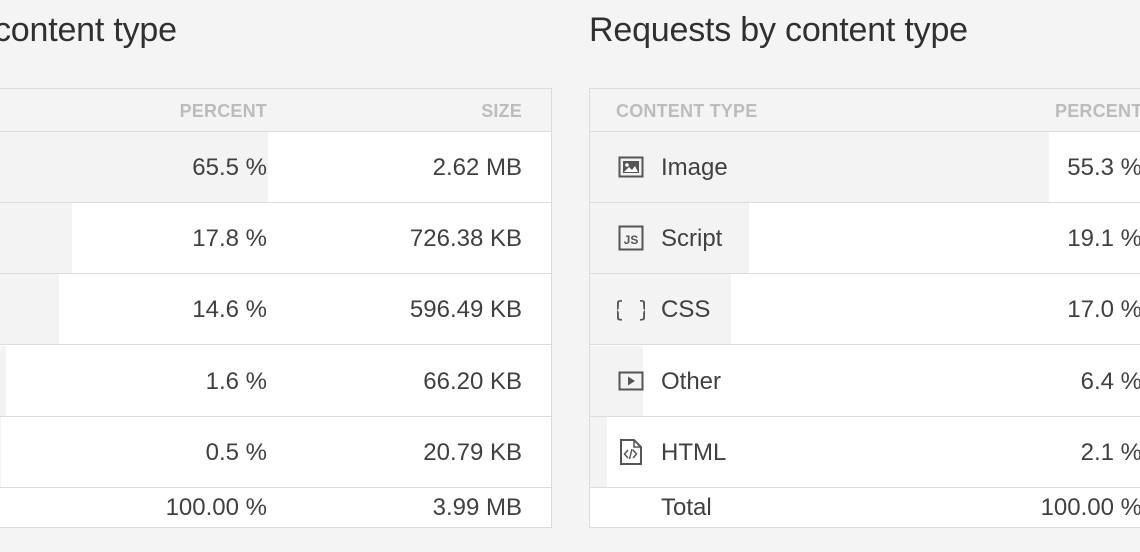 The height and width of the screenshot is (552, 1140). Describe the element at coordinates (865, 110) in the screenshot. I see `table-header: CONTENT TYPE PERCENT` at that location.